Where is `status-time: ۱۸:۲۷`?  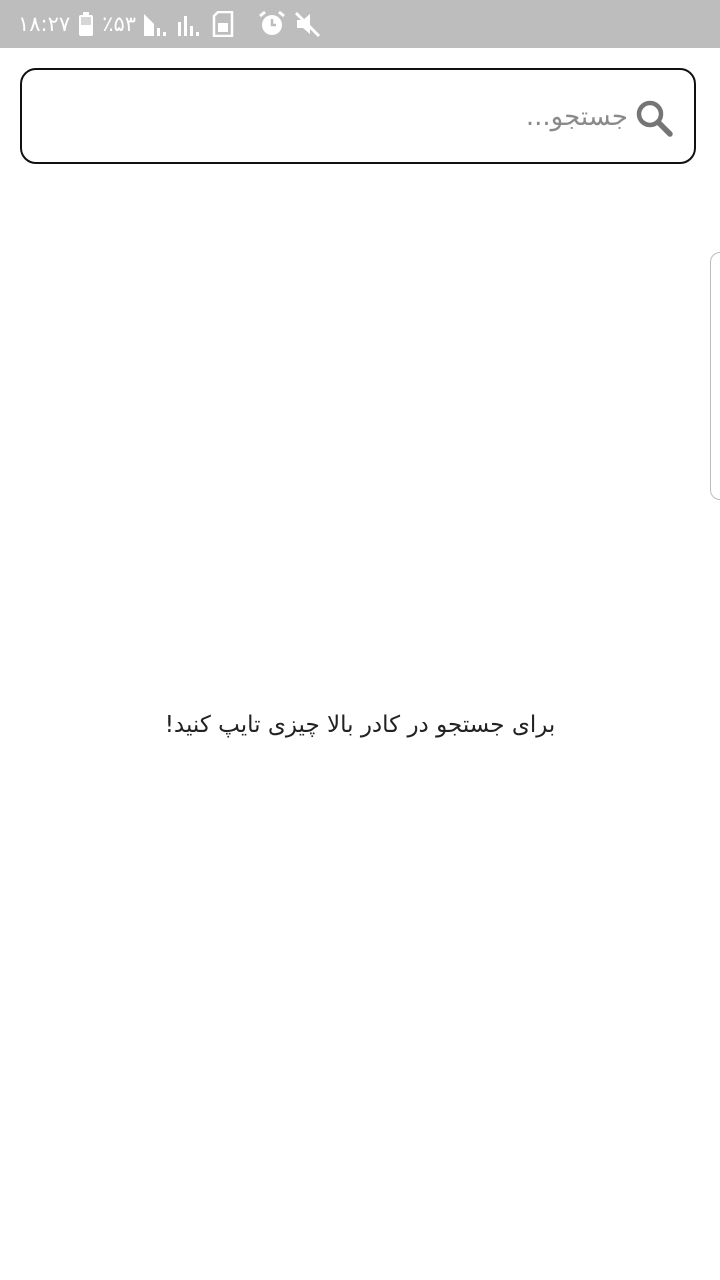
status-time: ۱۸:۲۷ is located at coordinates (44, 24).